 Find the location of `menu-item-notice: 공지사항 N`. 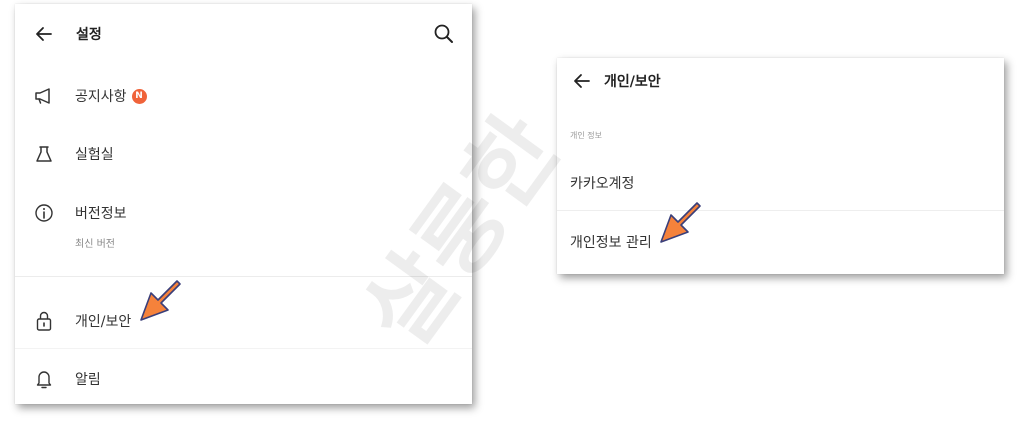

menu-item-notice: 공지사항 N is located at coordinates (243, 96).